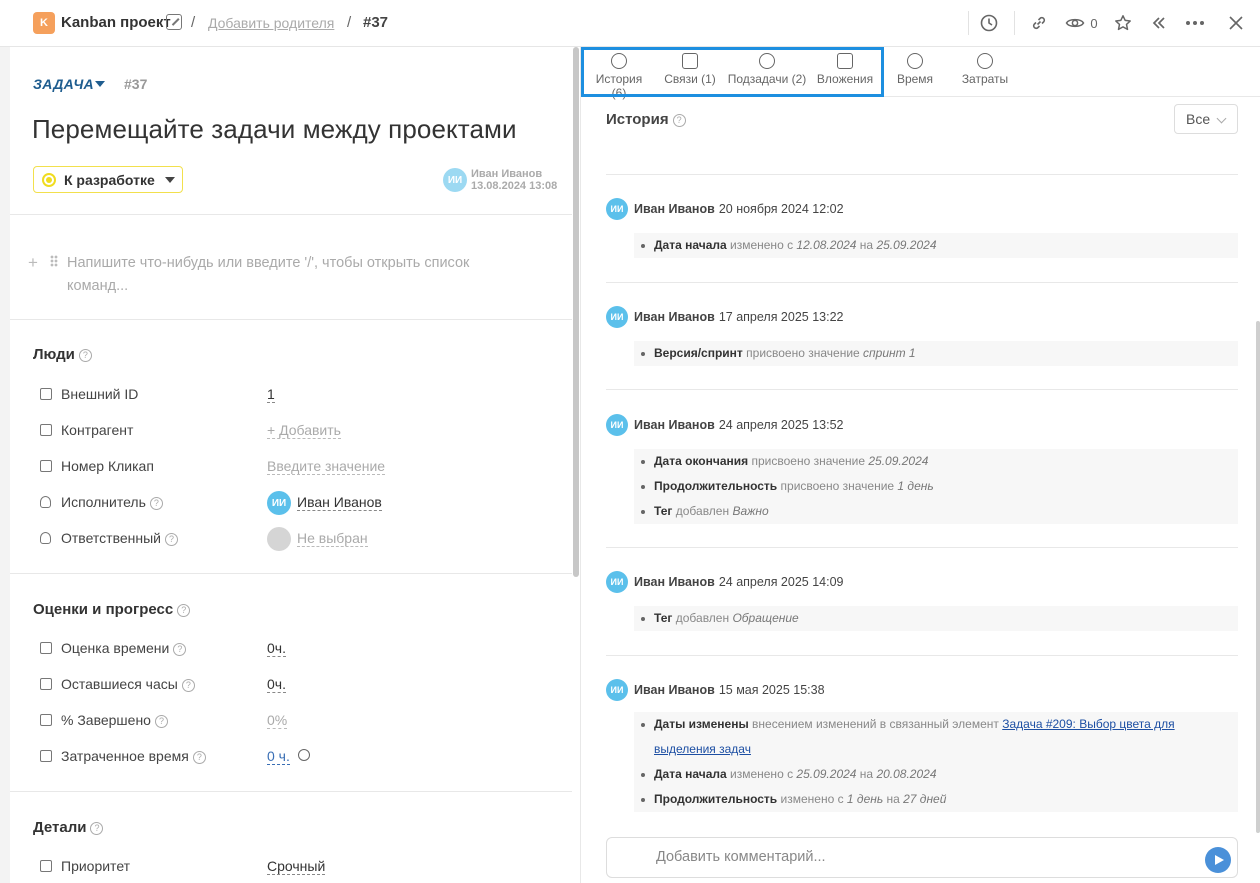  I want to click on star-icon, so click(1123, 23).